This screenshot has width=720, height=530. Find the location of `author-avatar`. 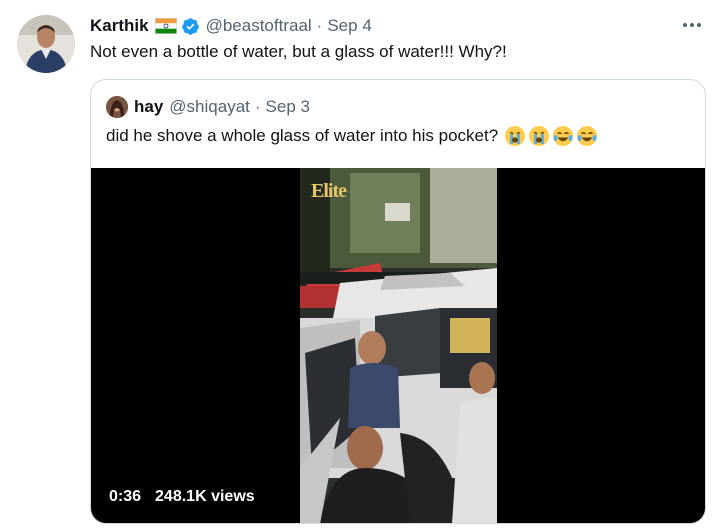

author-avatar is located at coordinates (46, 44).